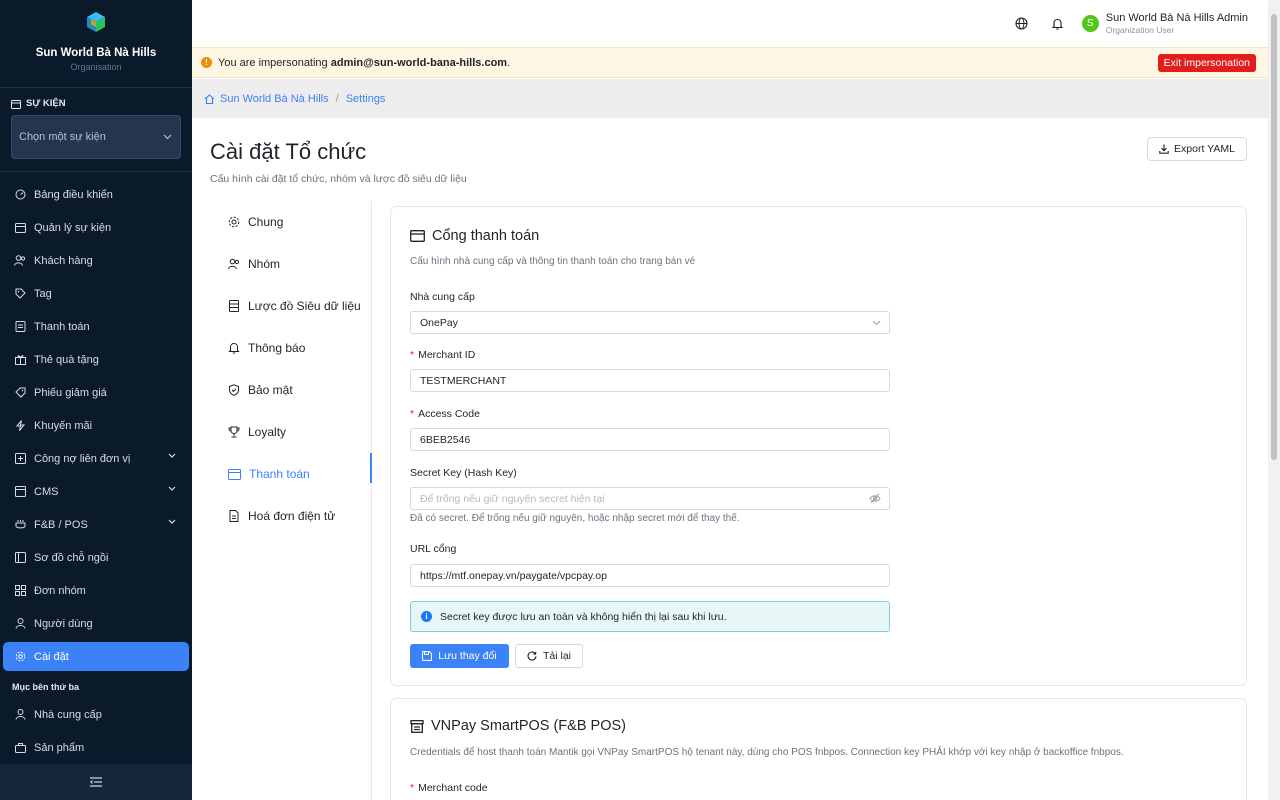  Describe the element at coordinates (875, 498) in the screenshot. I see `eye-invisible-icon` at that location.